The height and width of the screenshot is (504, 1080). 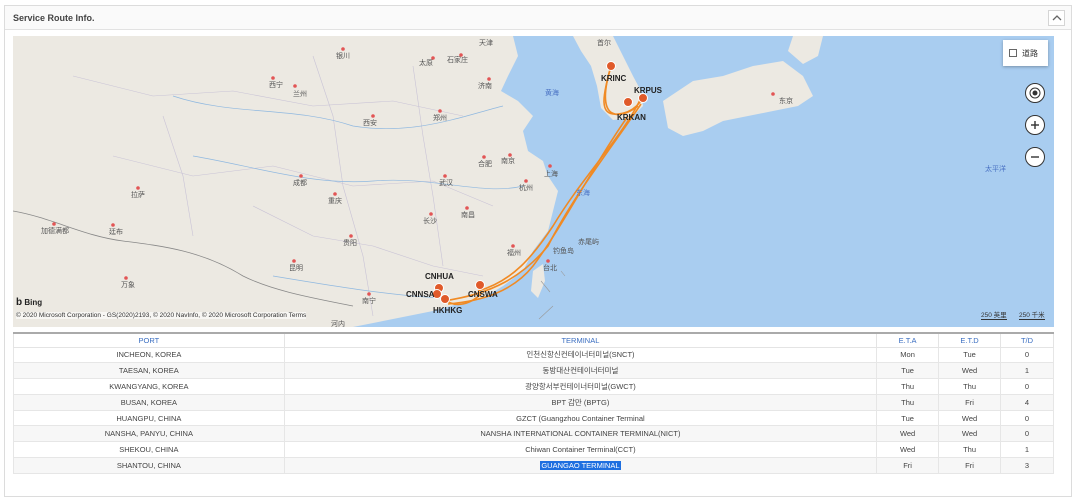 What do you see at coordinates (648, 90) in the screenshot?
I see `port-label: KRPUS` at bounding box center [648, 90].